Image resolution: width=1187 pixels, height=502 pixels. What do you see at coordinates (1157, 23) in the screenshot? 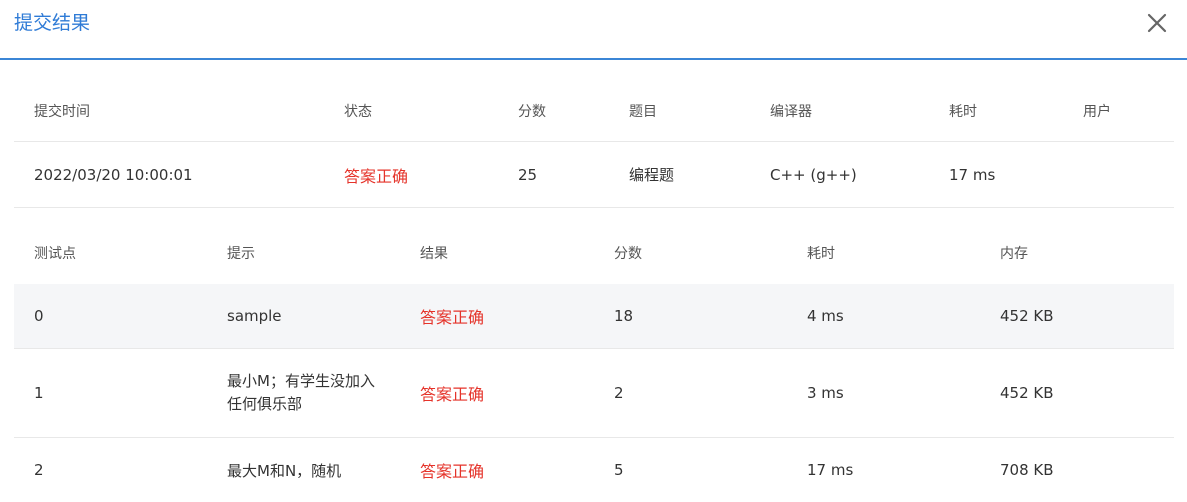
I see `close-icon` at bounding box center [1157, 23].